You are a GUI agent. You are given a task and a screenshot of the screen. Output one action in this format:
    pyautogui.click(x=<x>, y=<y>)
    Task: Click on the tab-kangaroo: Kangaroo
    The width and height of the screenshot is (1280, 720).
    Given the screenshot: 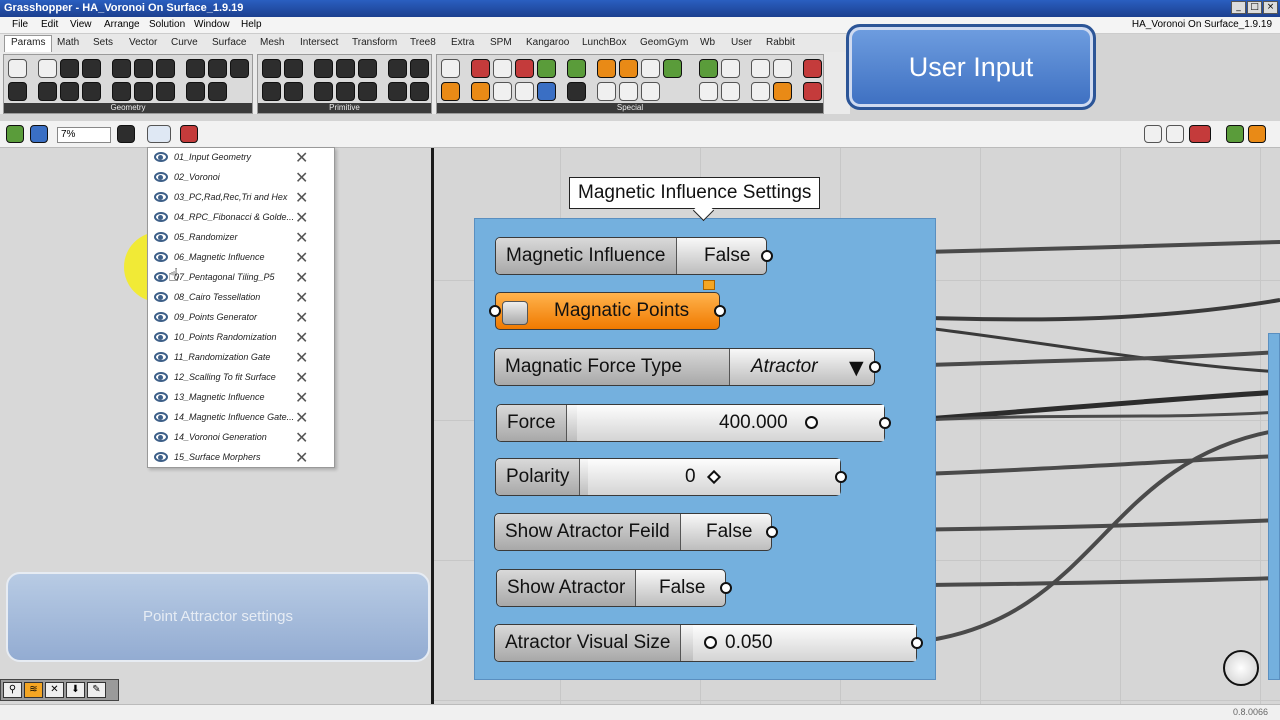 What is the action you would take?
    pyautogui.click(x=547, y=42)
    